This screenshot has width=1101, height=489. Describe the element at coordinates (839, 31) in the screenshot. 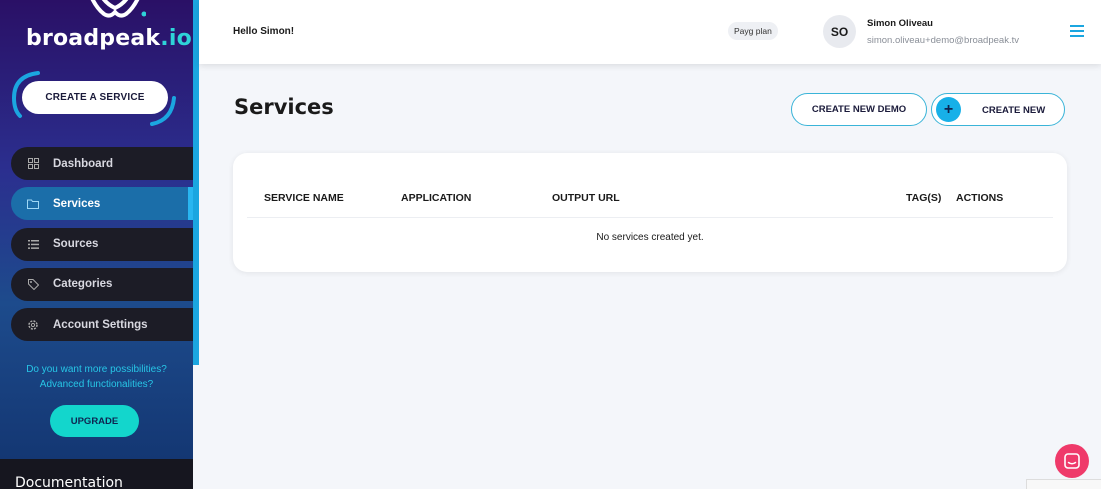

I see `avatar: SO` at that location.